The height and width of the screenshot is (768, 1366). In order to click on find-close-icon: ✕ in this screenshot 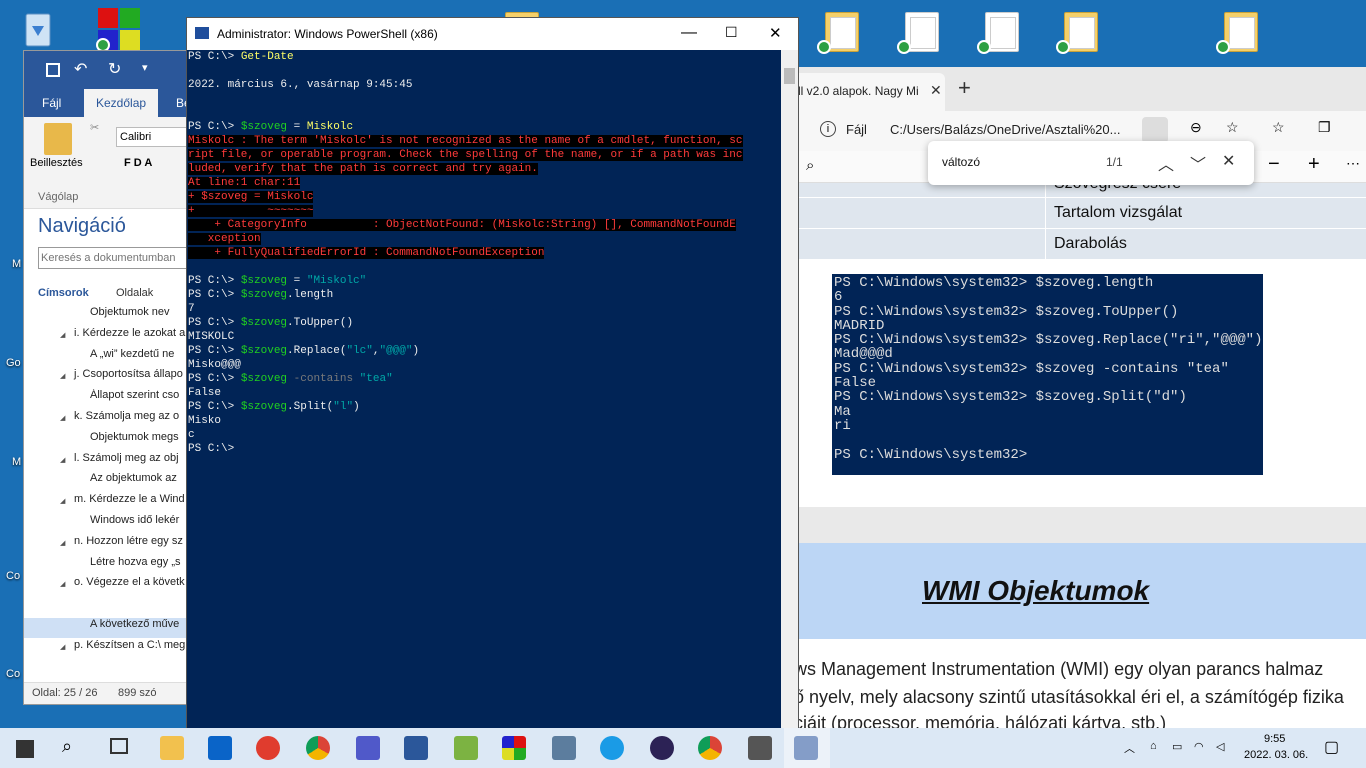, I will do `click(1228, 161)`.